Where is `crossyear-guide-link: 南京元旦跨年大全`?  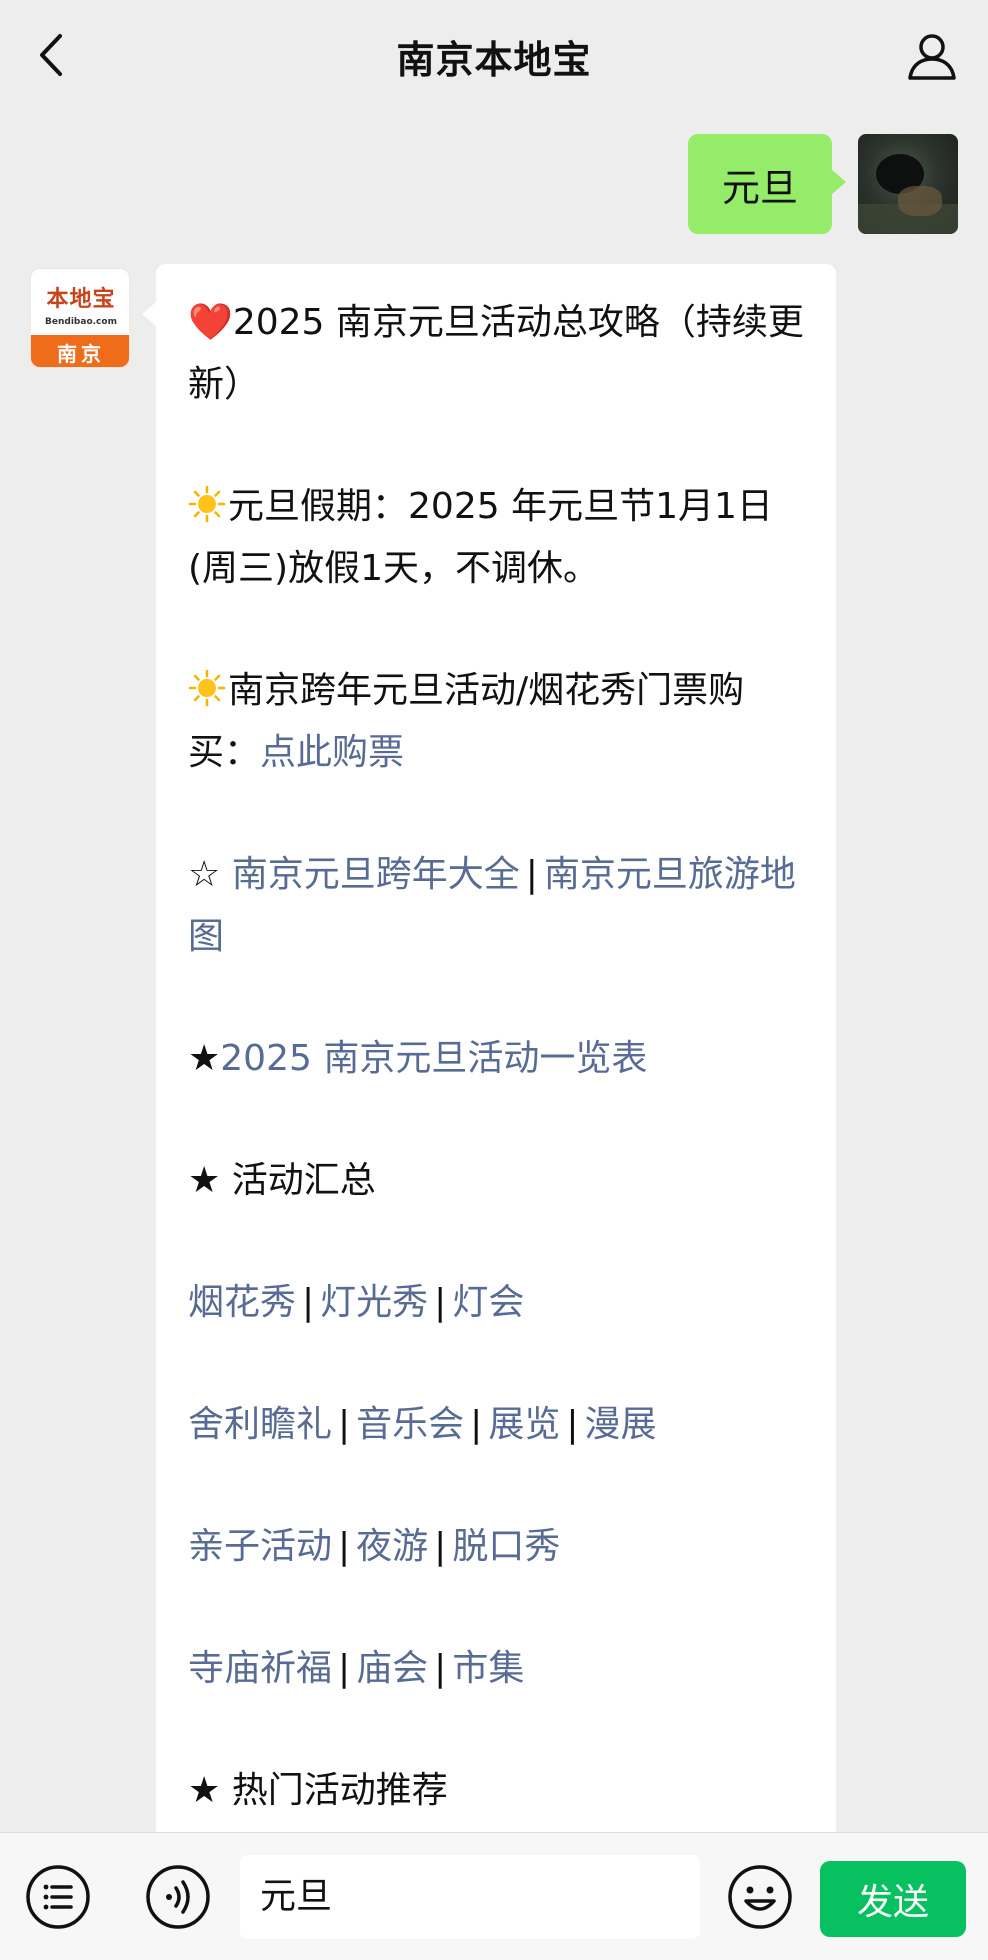
crossyear-guide-link: 南京元旦跨年大全 is located at coordinates (376, 874).